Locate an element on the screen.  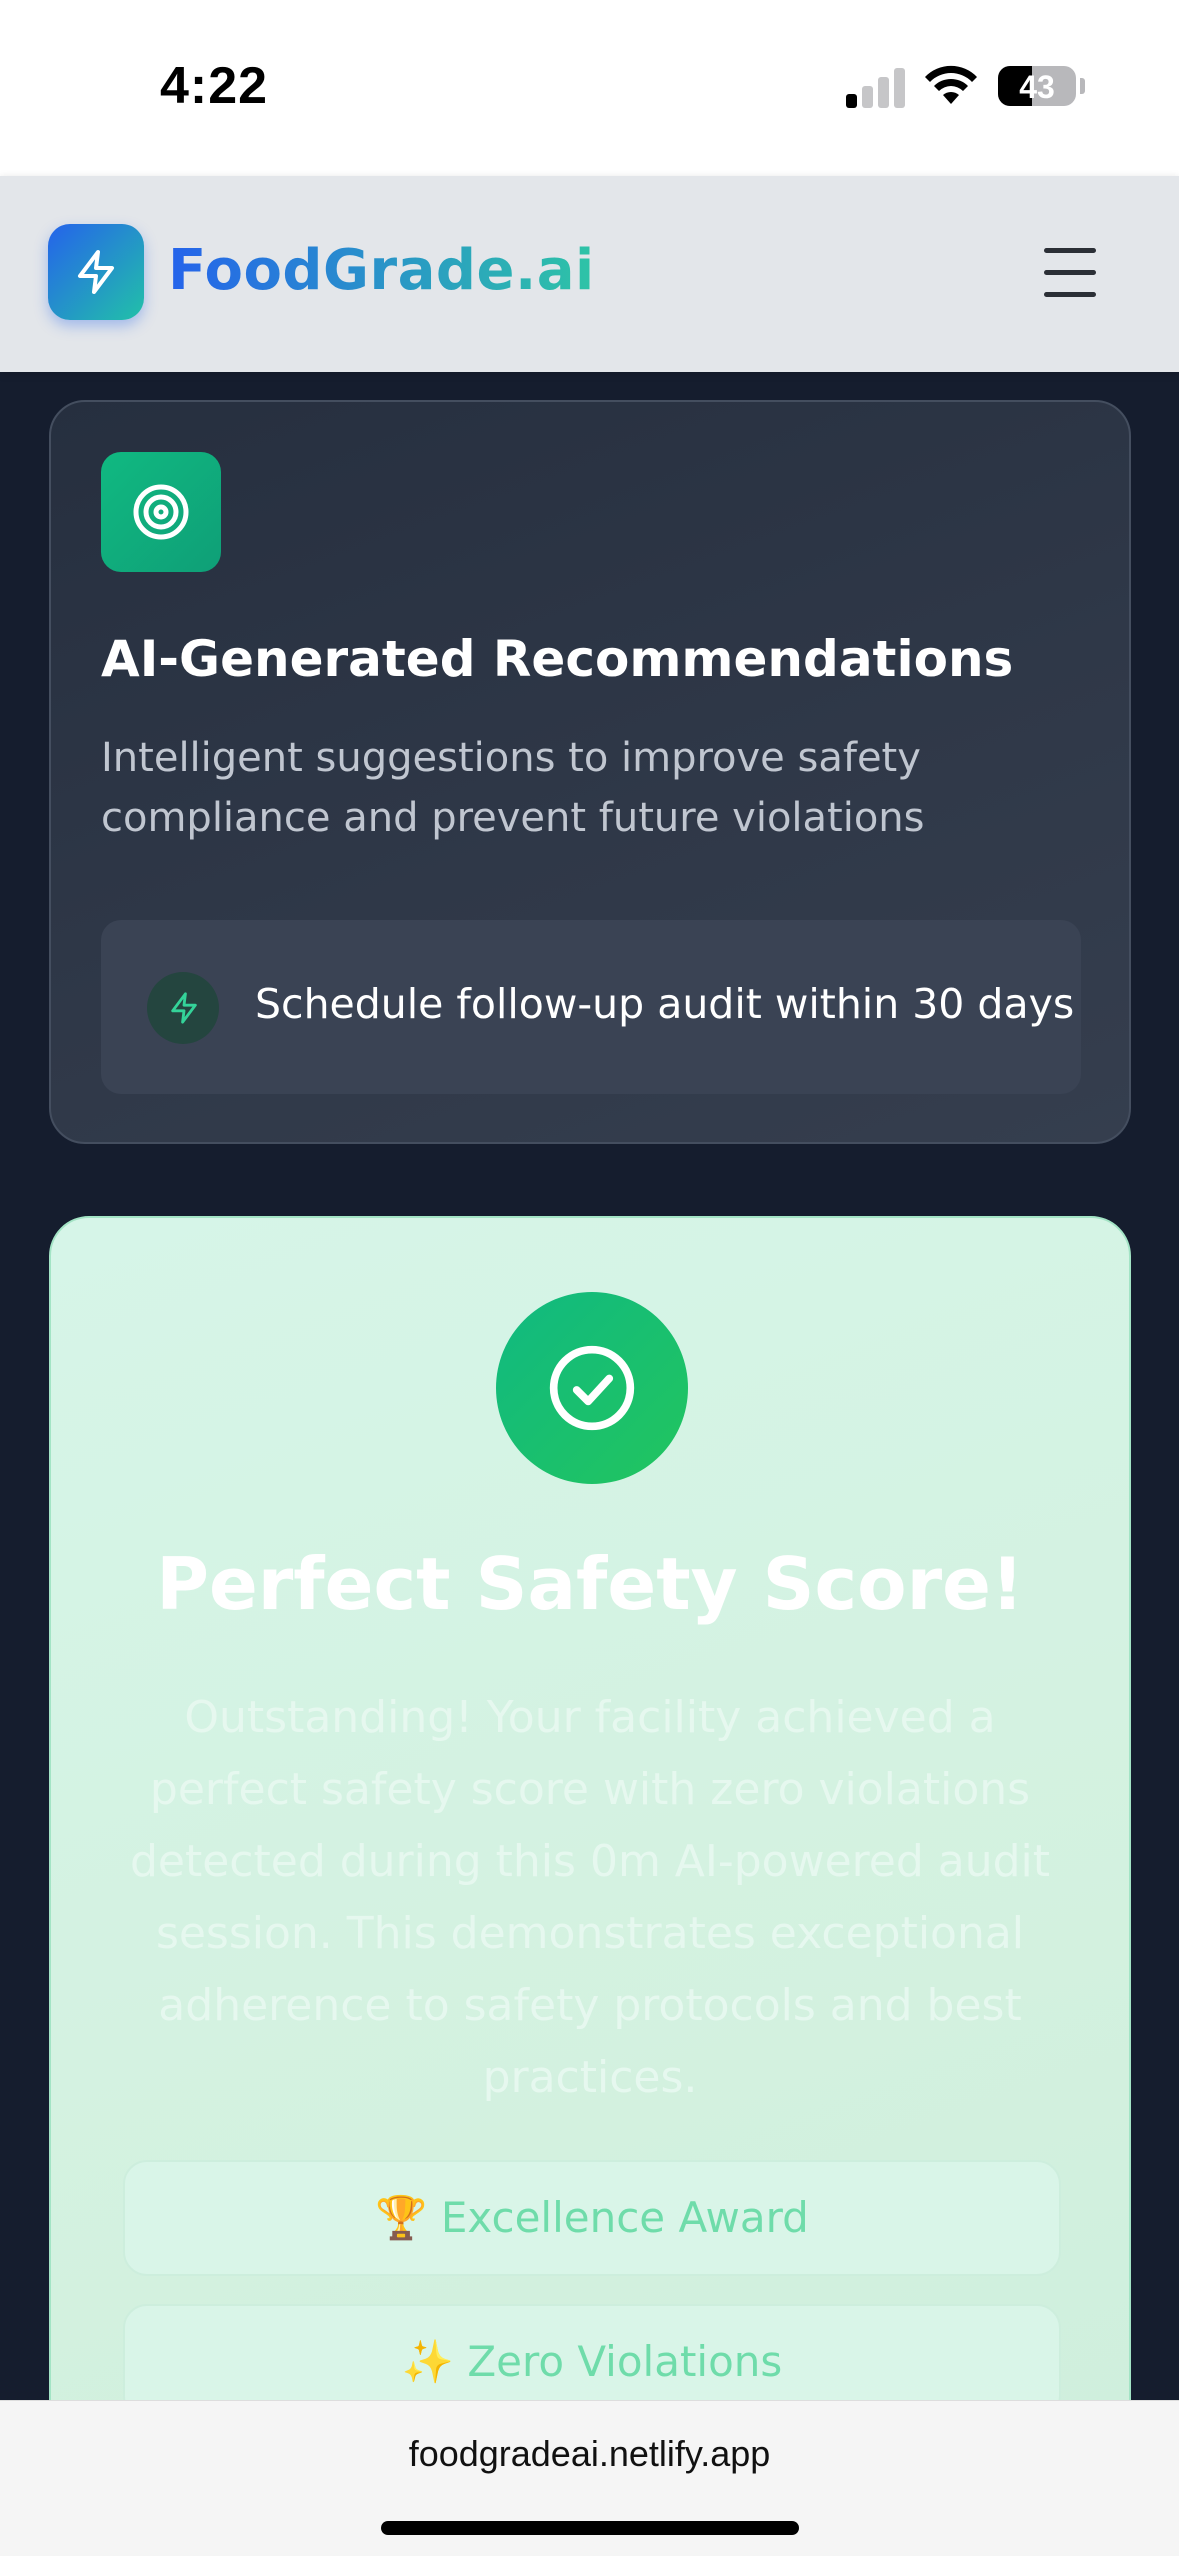
recommendation-item: Schedule follow-up audit within 30 days is located at coordinates (591, 1007).